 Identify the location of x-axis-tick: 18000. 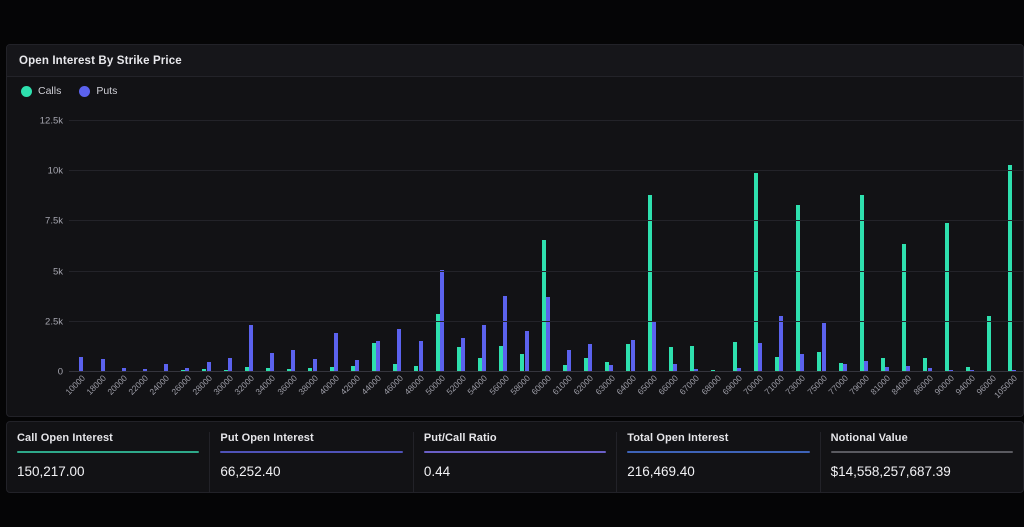
(96, 385).